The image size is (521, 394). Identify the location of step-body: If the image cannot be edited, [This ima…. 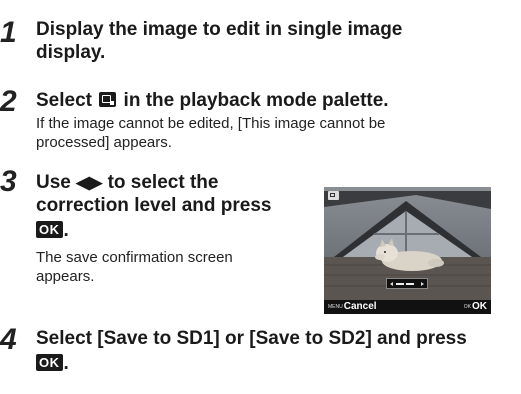
(211, 133).